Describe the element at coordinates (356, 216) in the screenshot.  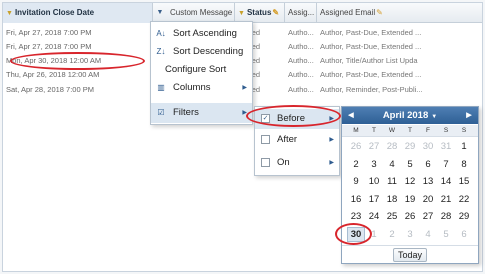
I see `calendar-day: 23` at that location.